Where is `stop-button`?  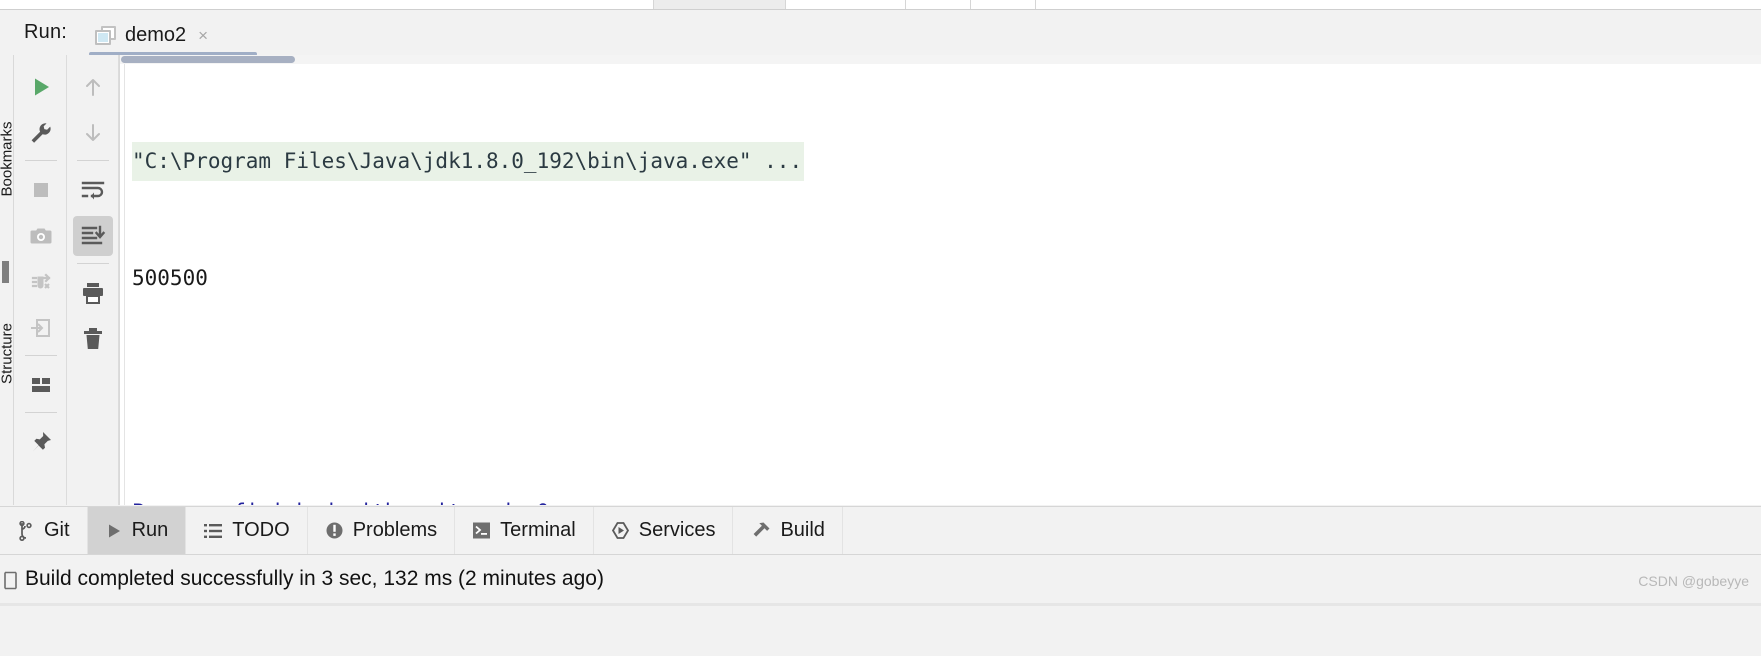
stop-button is located at coordinates (41, 190).